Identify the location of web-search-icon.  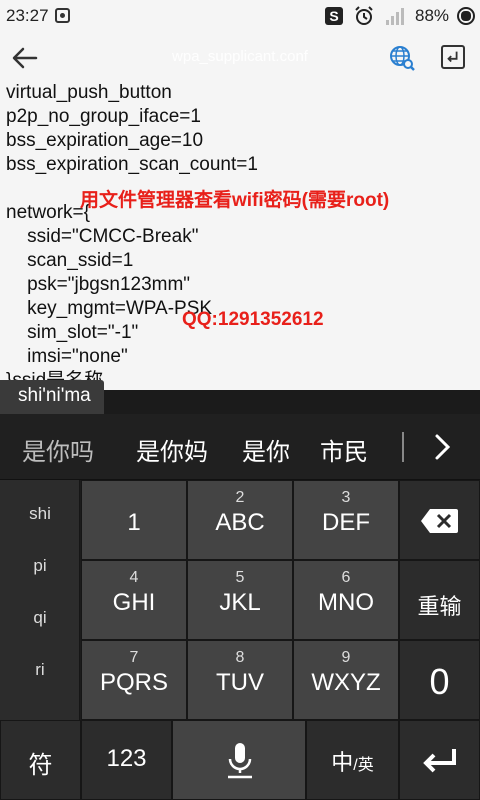
(402, 58).